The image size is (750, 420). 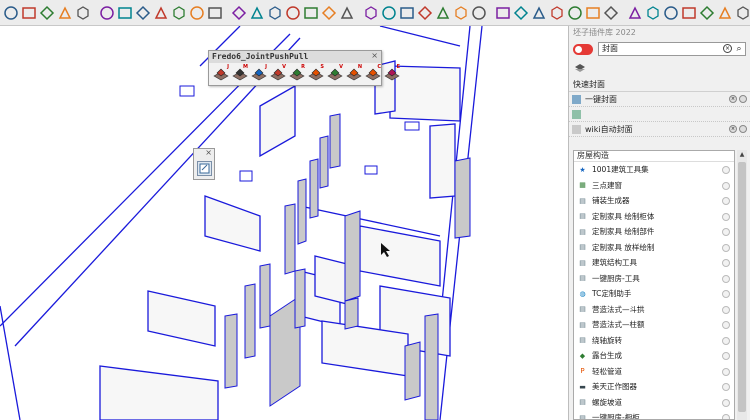 I want to click on plugin-list-item: ▤ 营造法式—柱额, so click(x=654, y=325).